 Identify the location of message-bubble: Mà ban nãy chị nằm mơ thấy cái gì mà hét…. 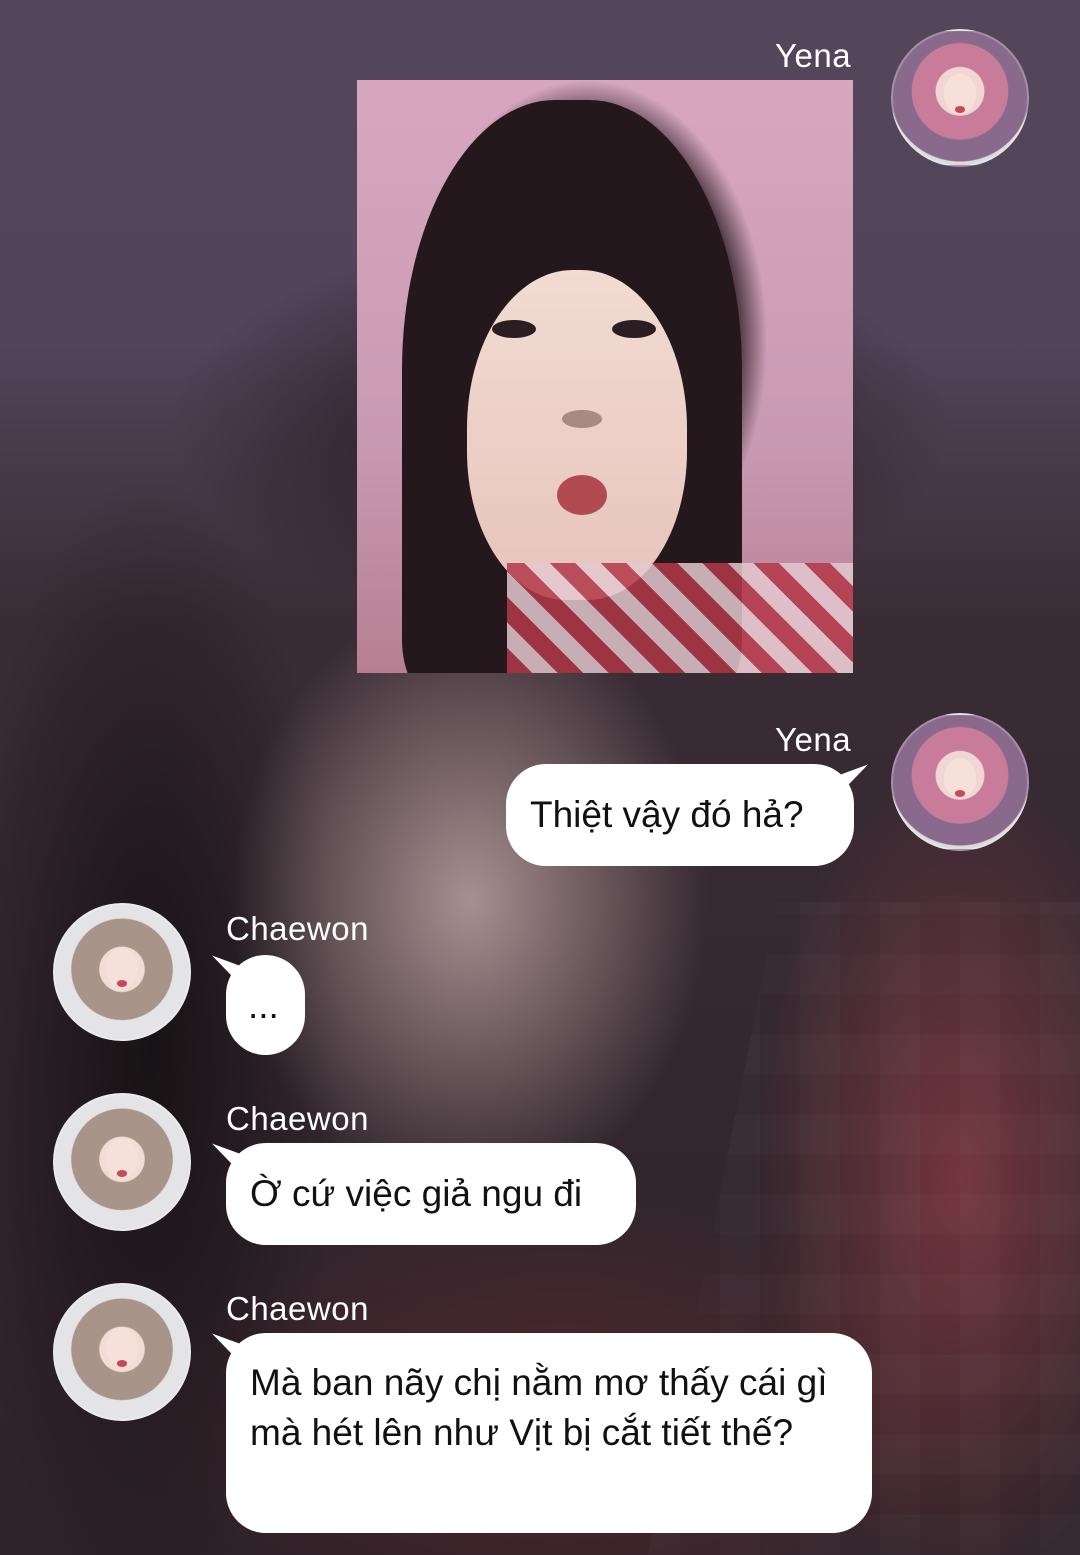
(549, 1433).